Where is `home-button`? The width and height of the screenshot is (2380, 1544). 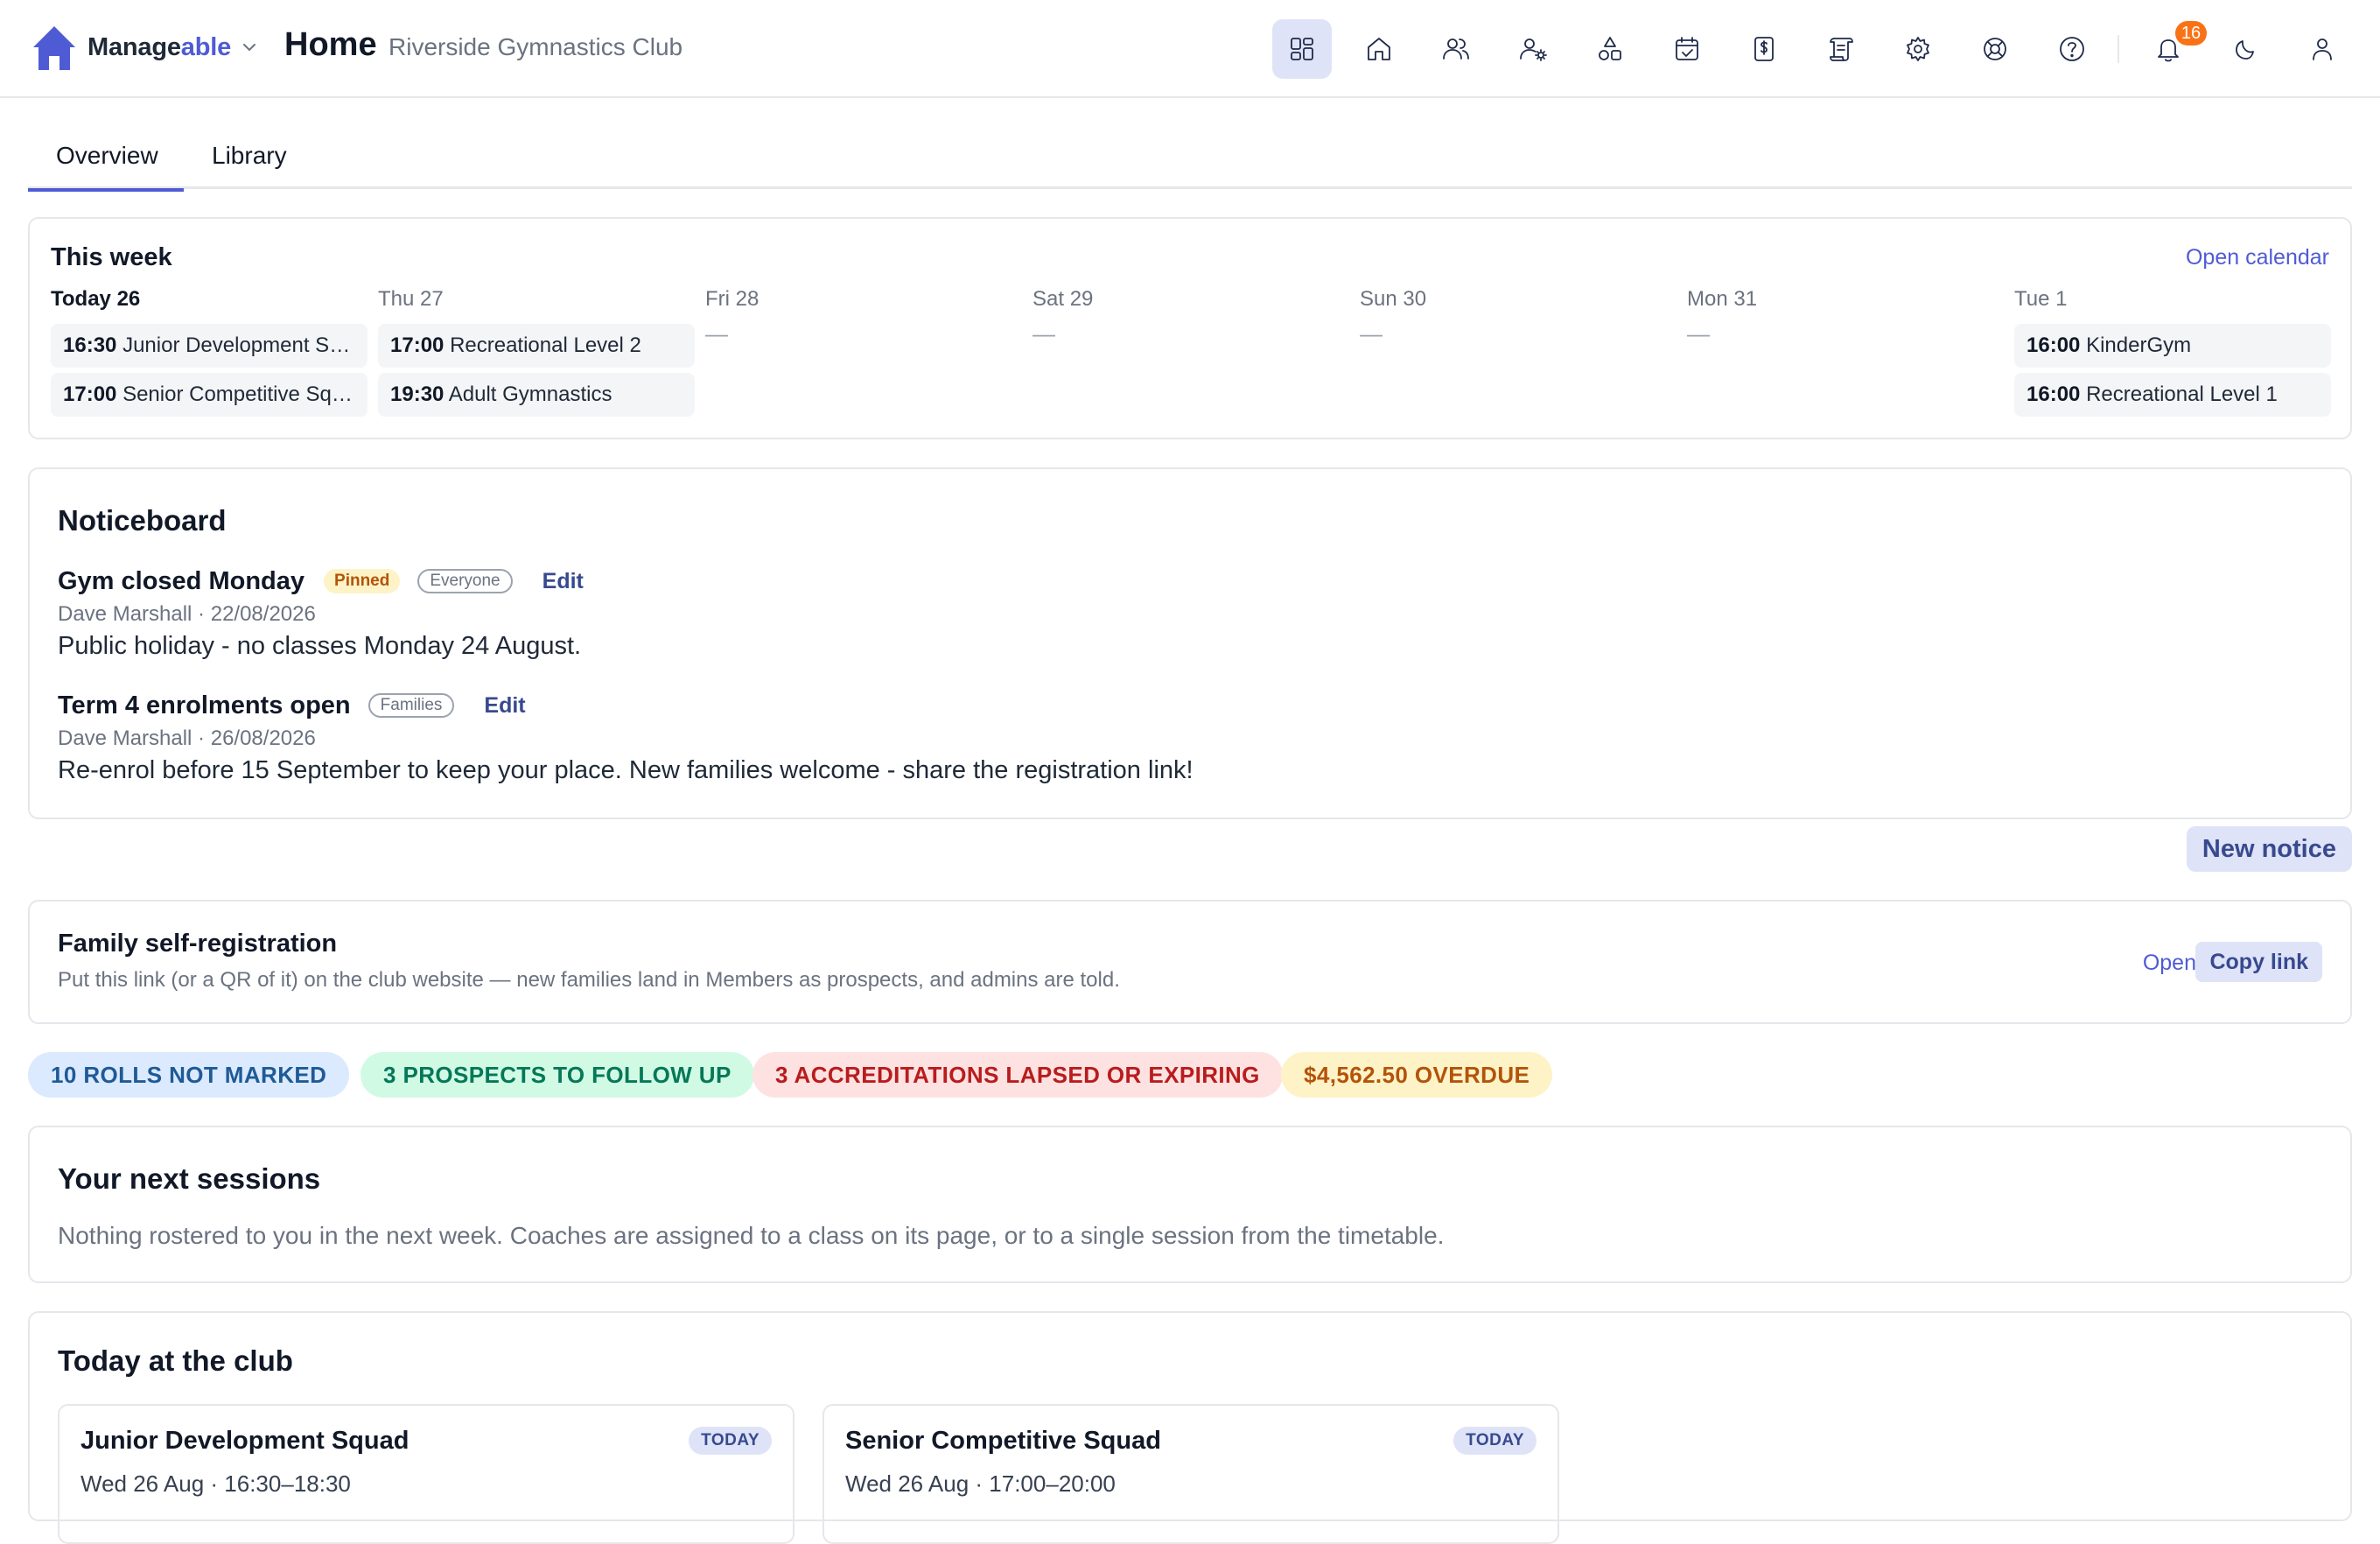 home-button is located at coordinates (1379, 49).